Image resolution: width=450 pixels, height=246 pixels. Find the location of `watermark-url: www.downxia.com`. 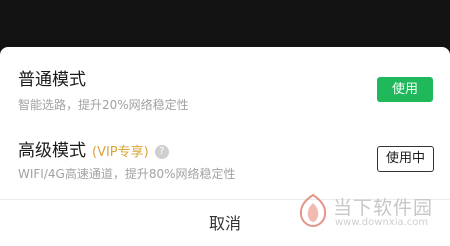

watermark-url: www.downxia.com is located at coordinates (382, 222).